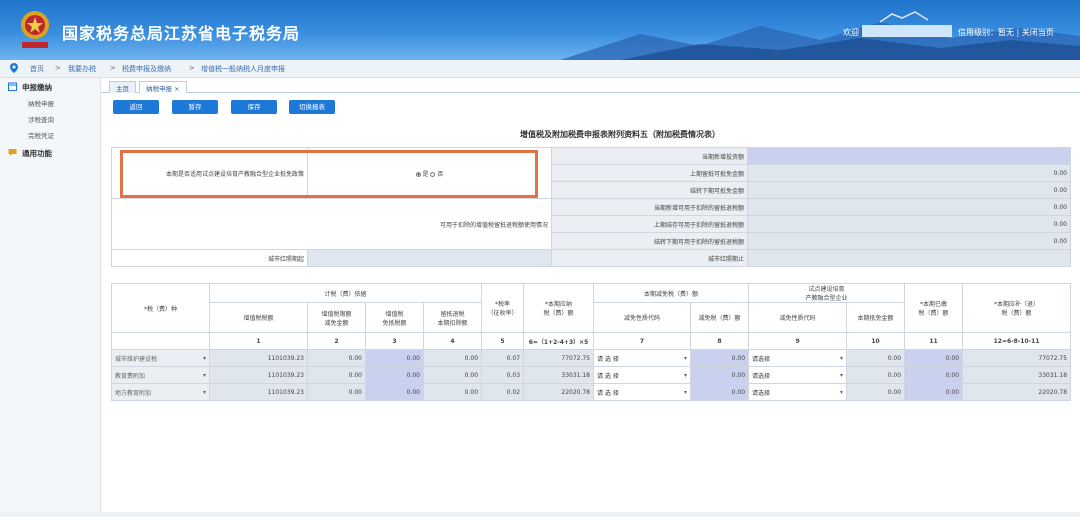 The width and height of the screenshot is (1080, 517). What do you see at coordinates (50, 297) in the screenshot?
I see `sidebar: 申报缴纳 纳税申报 涉税查询 完税凭证 通用功能` at bounding box center [50, 297].